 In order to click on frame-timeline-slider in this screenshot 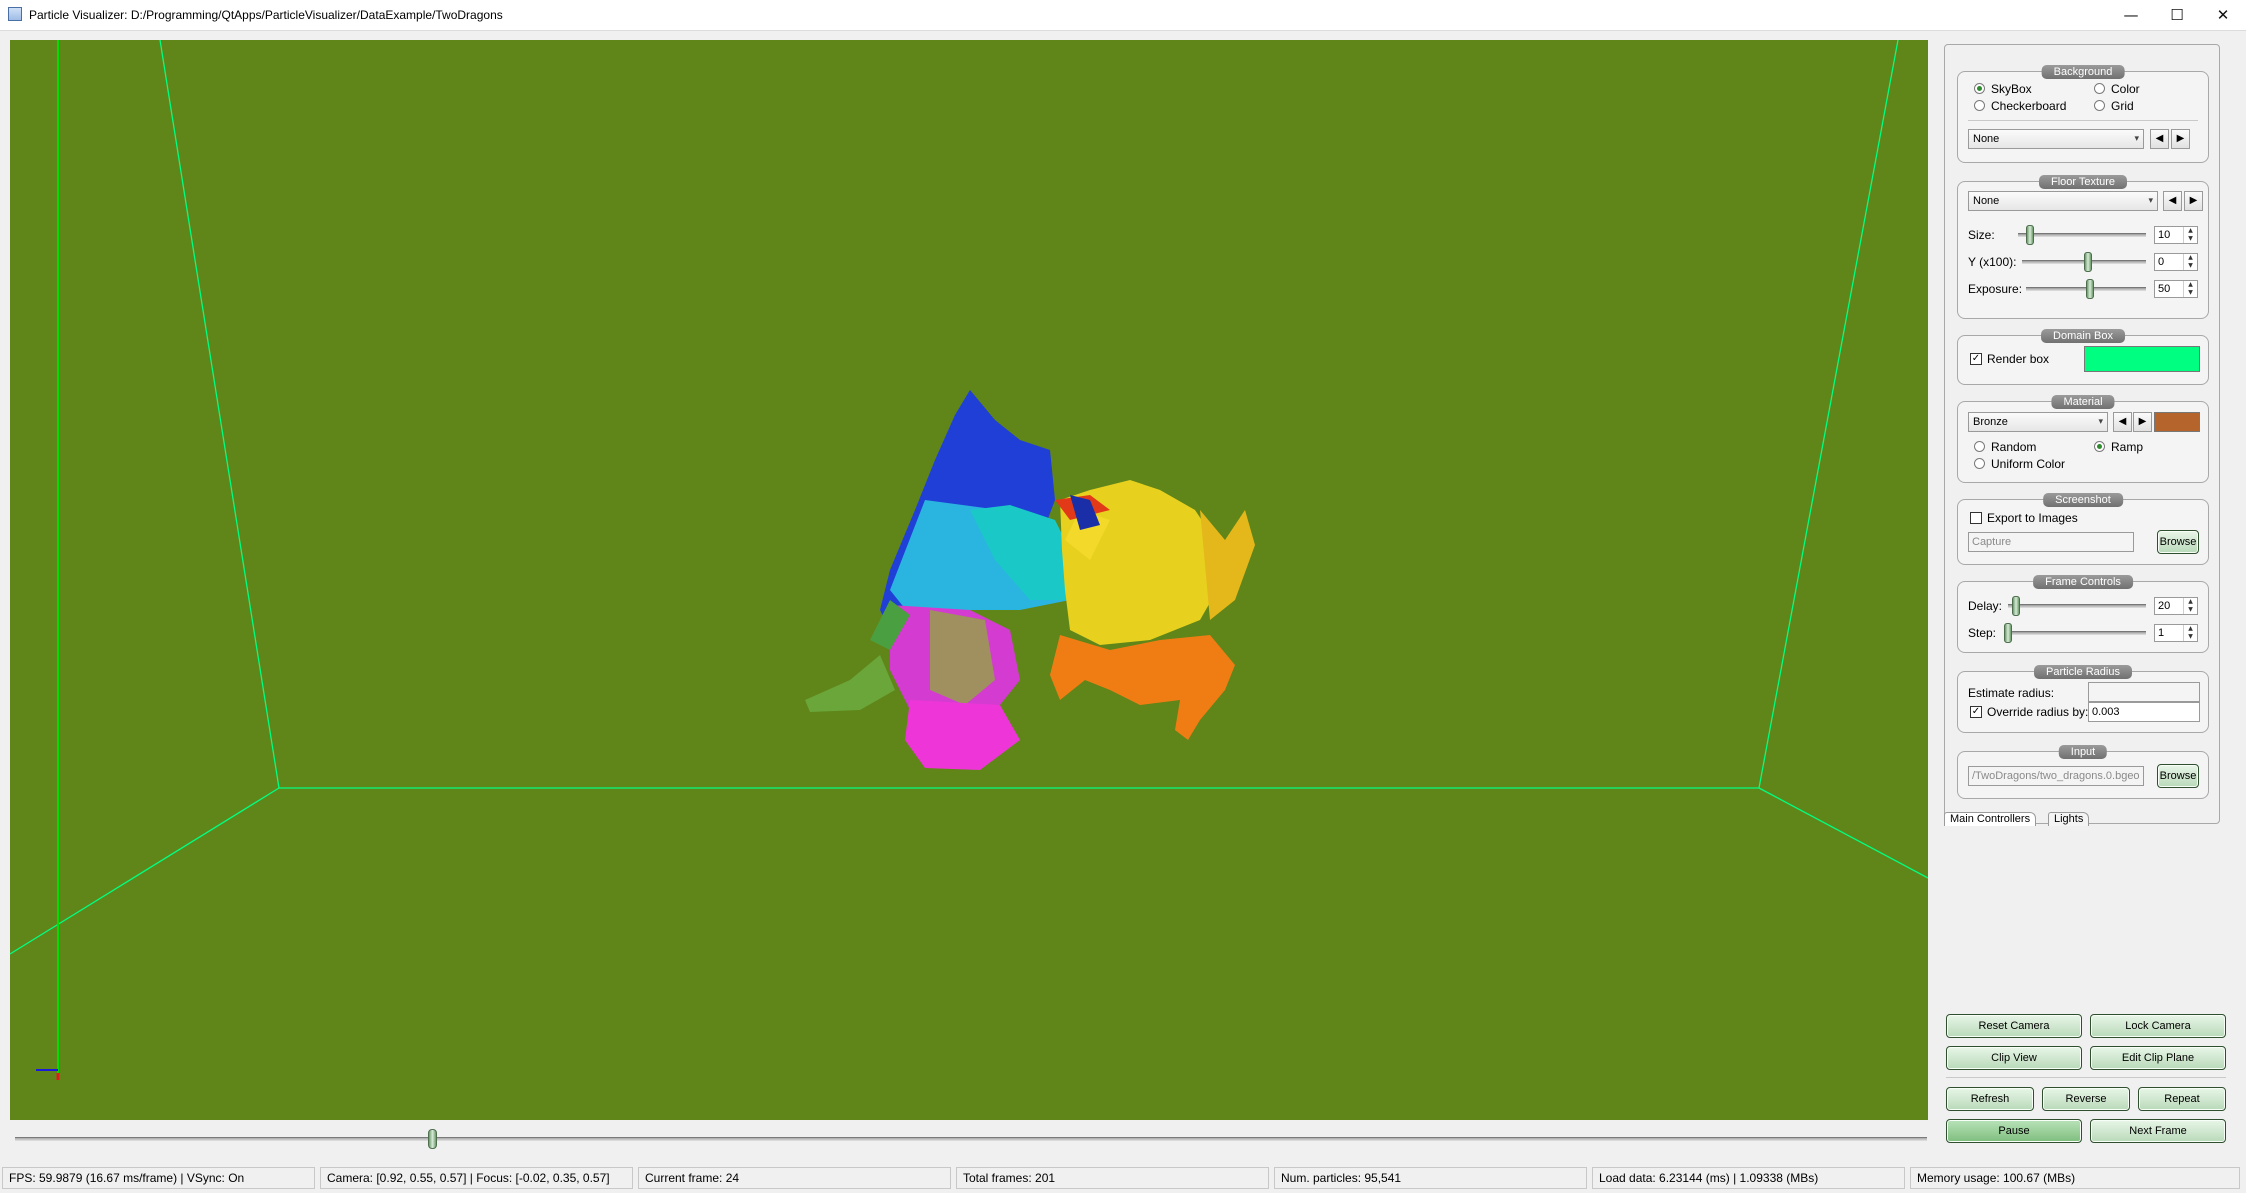, I will do `click(971, 1138)`.